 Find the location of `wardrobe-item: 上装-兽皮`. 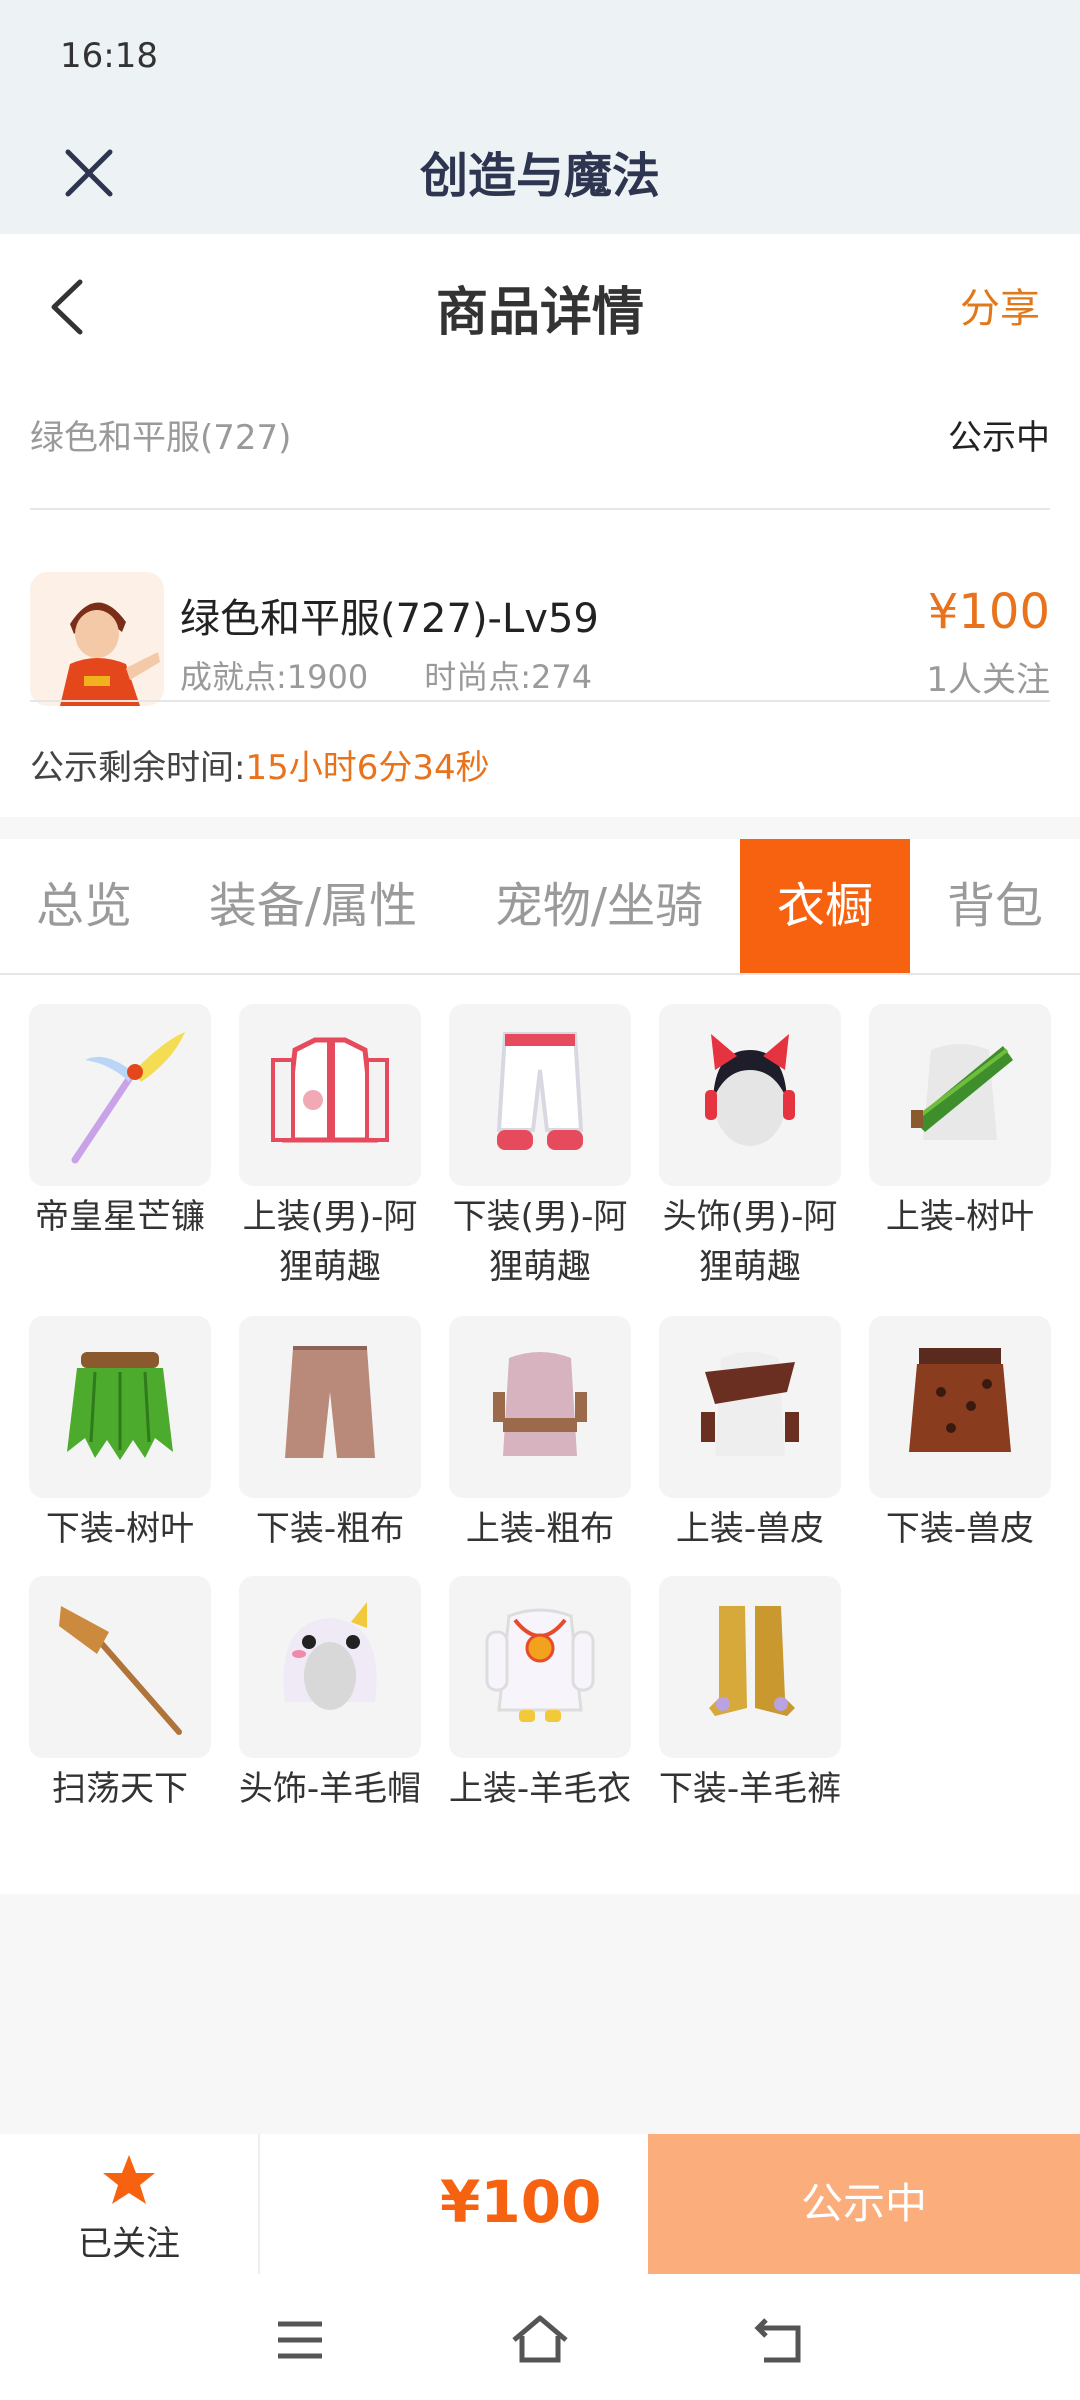

wardrobe-item: 上装-兽皮 is located at coordinates (750, 1435).